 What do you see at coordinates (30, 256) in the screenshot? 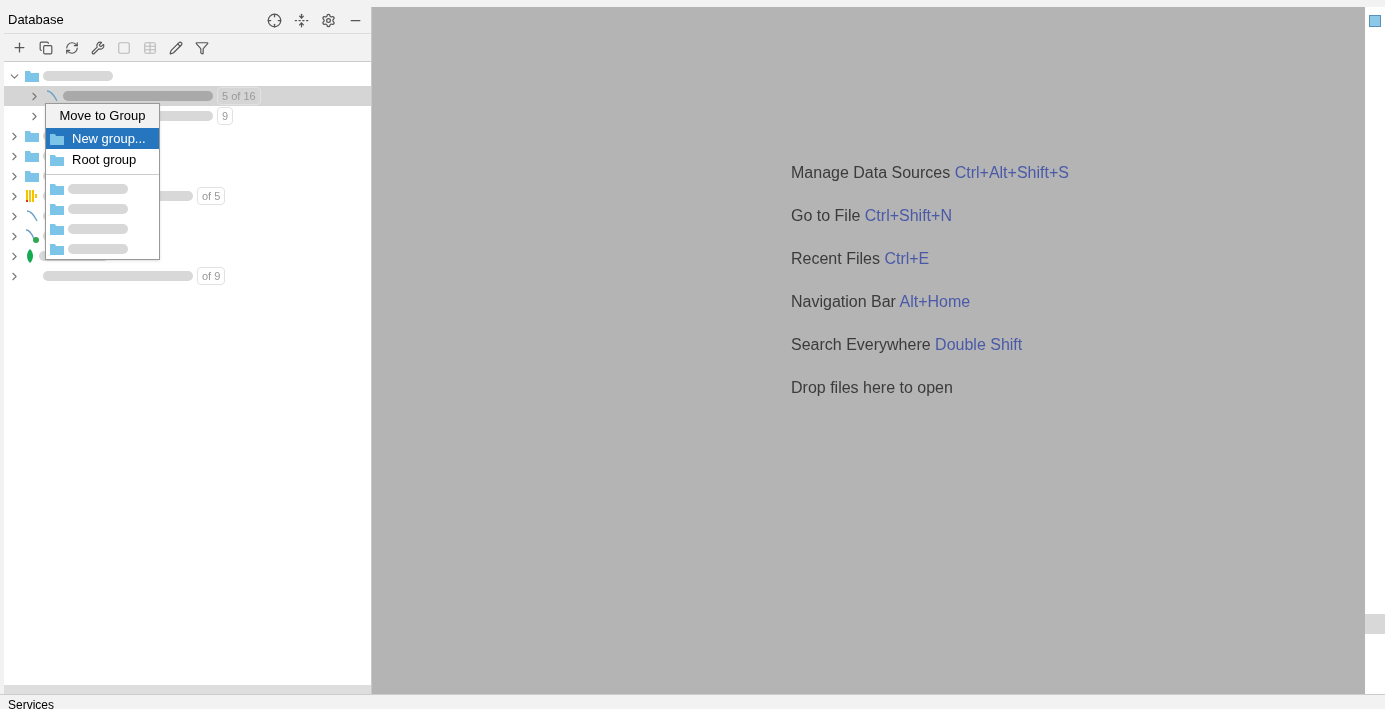
I see `leaf-icon` at bounding box center [30, 256].